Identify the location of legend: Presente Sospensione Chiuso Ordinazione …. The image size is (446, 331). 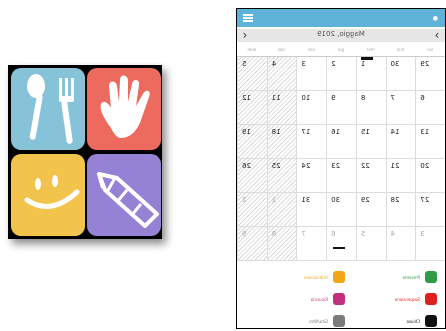
(341, 294).